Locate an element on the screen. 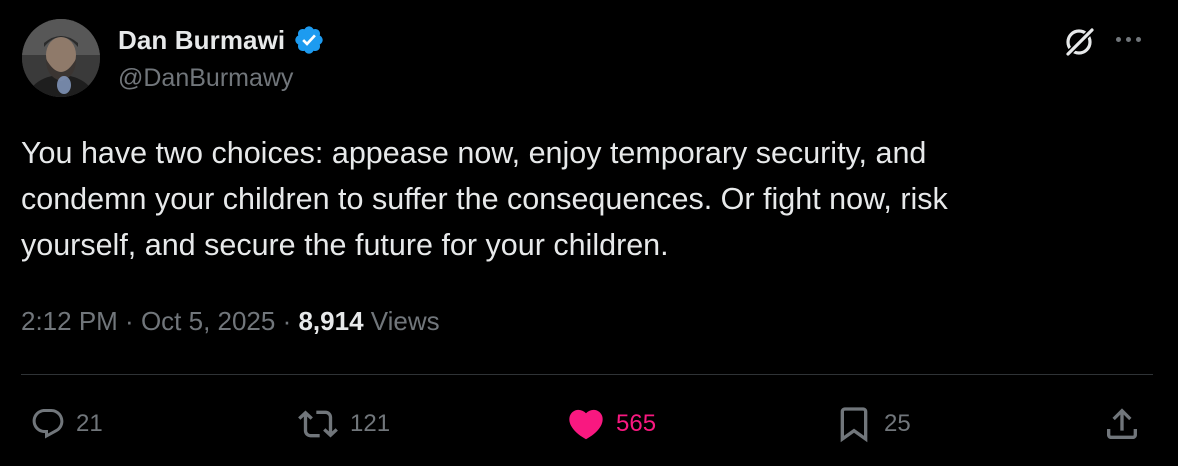  like-button: 565 is located at coordinates (611, 424).